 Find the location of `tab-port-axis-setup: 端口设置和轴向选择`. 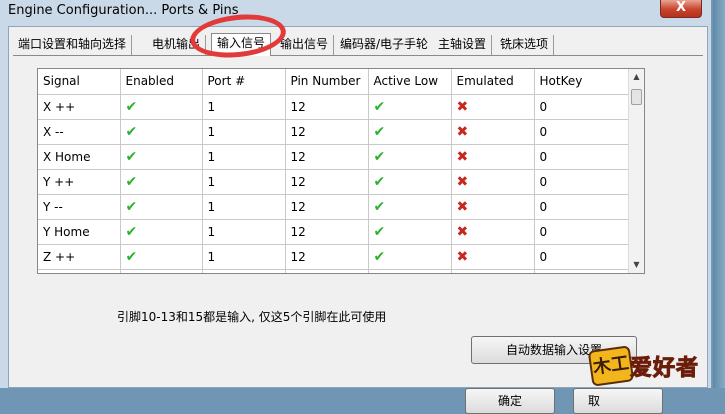

tab-port-axis-setup: 端口设置和轴向选择 is located at coordinates (73, 45).